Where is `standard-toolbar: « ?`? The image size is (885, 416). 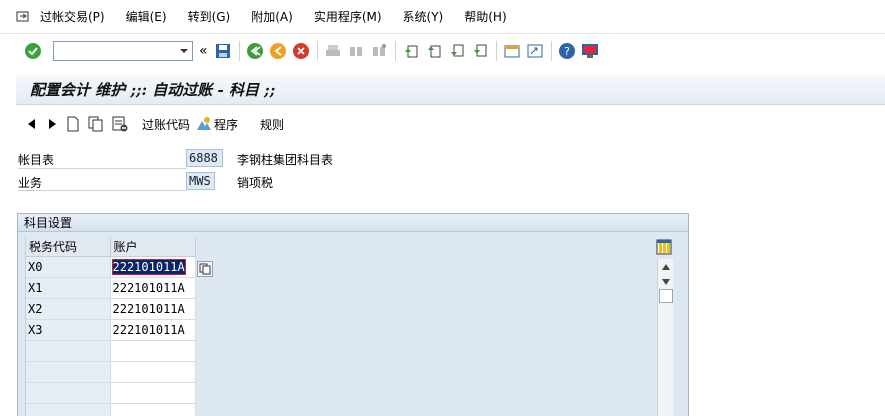 standard-toolbar: « ? is located at coordinates (442, 50).